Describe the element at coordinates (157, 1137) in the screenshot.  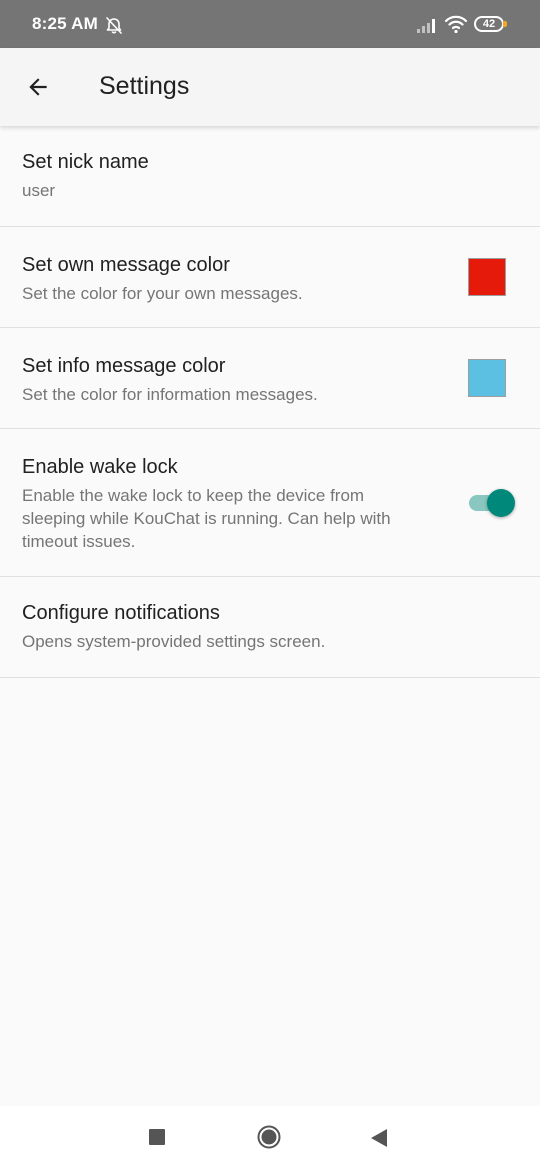
I see `recents-icon` at that location.